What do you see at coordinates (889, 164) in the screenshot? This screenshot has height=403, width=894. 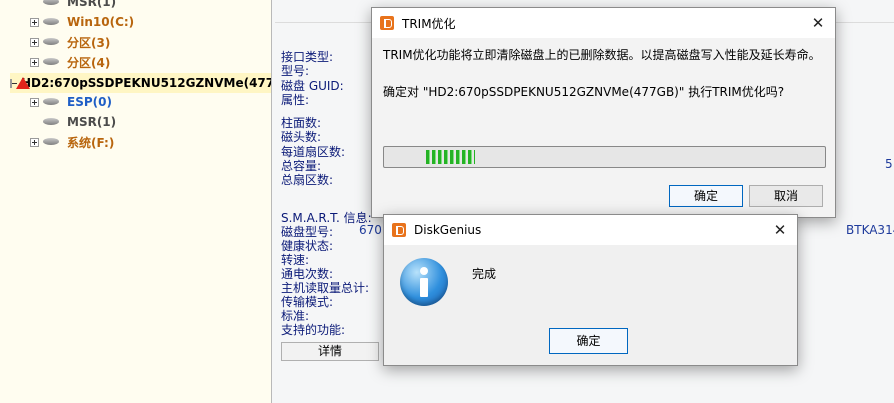 I see `total-capacity-value: 5` at bounding box center [889, 164].